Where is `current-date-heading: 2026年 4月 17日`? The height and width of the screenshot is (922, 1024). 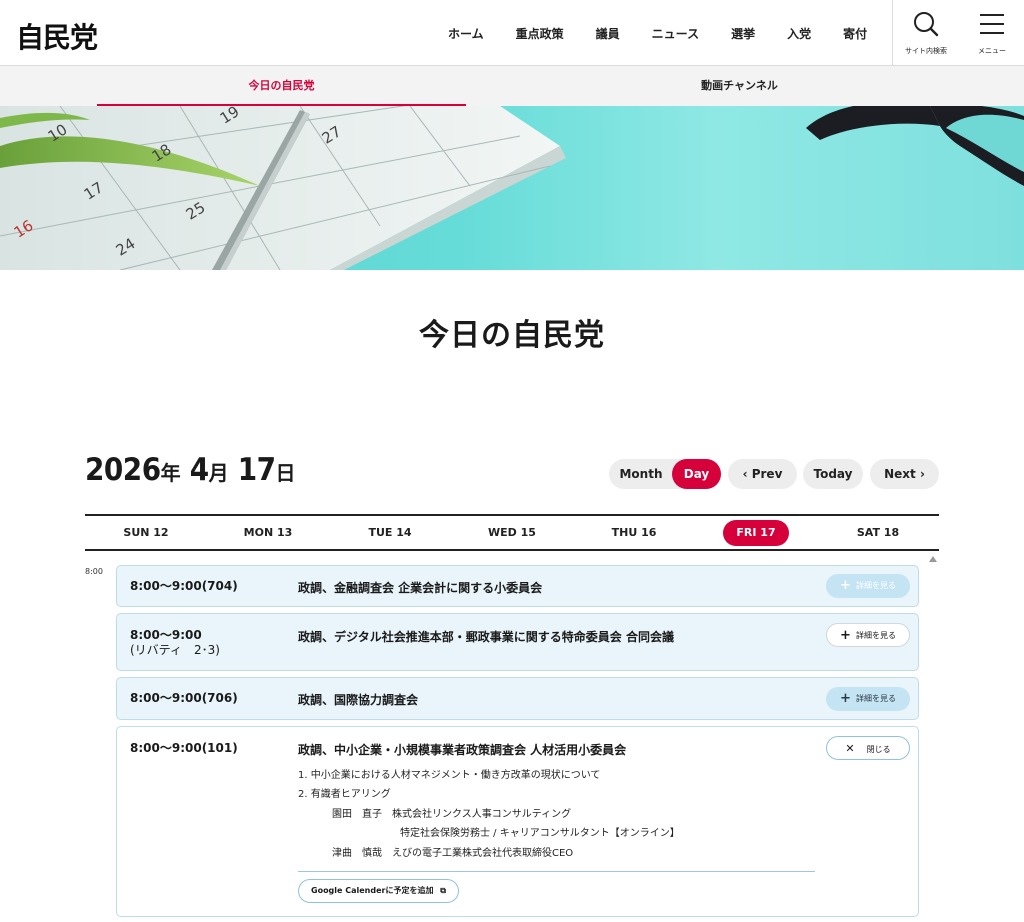
current-date-heading: 2026年 4月 17日 is located at coordinates (192, 470).